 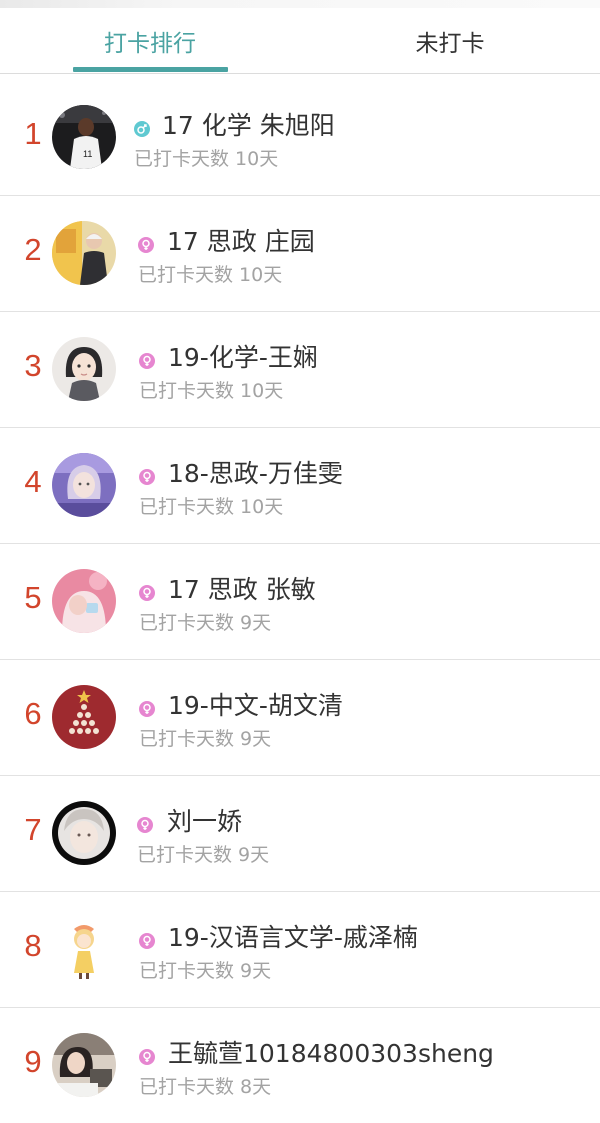 I want to click on svg-text: 11, so click(x=87, y=154).